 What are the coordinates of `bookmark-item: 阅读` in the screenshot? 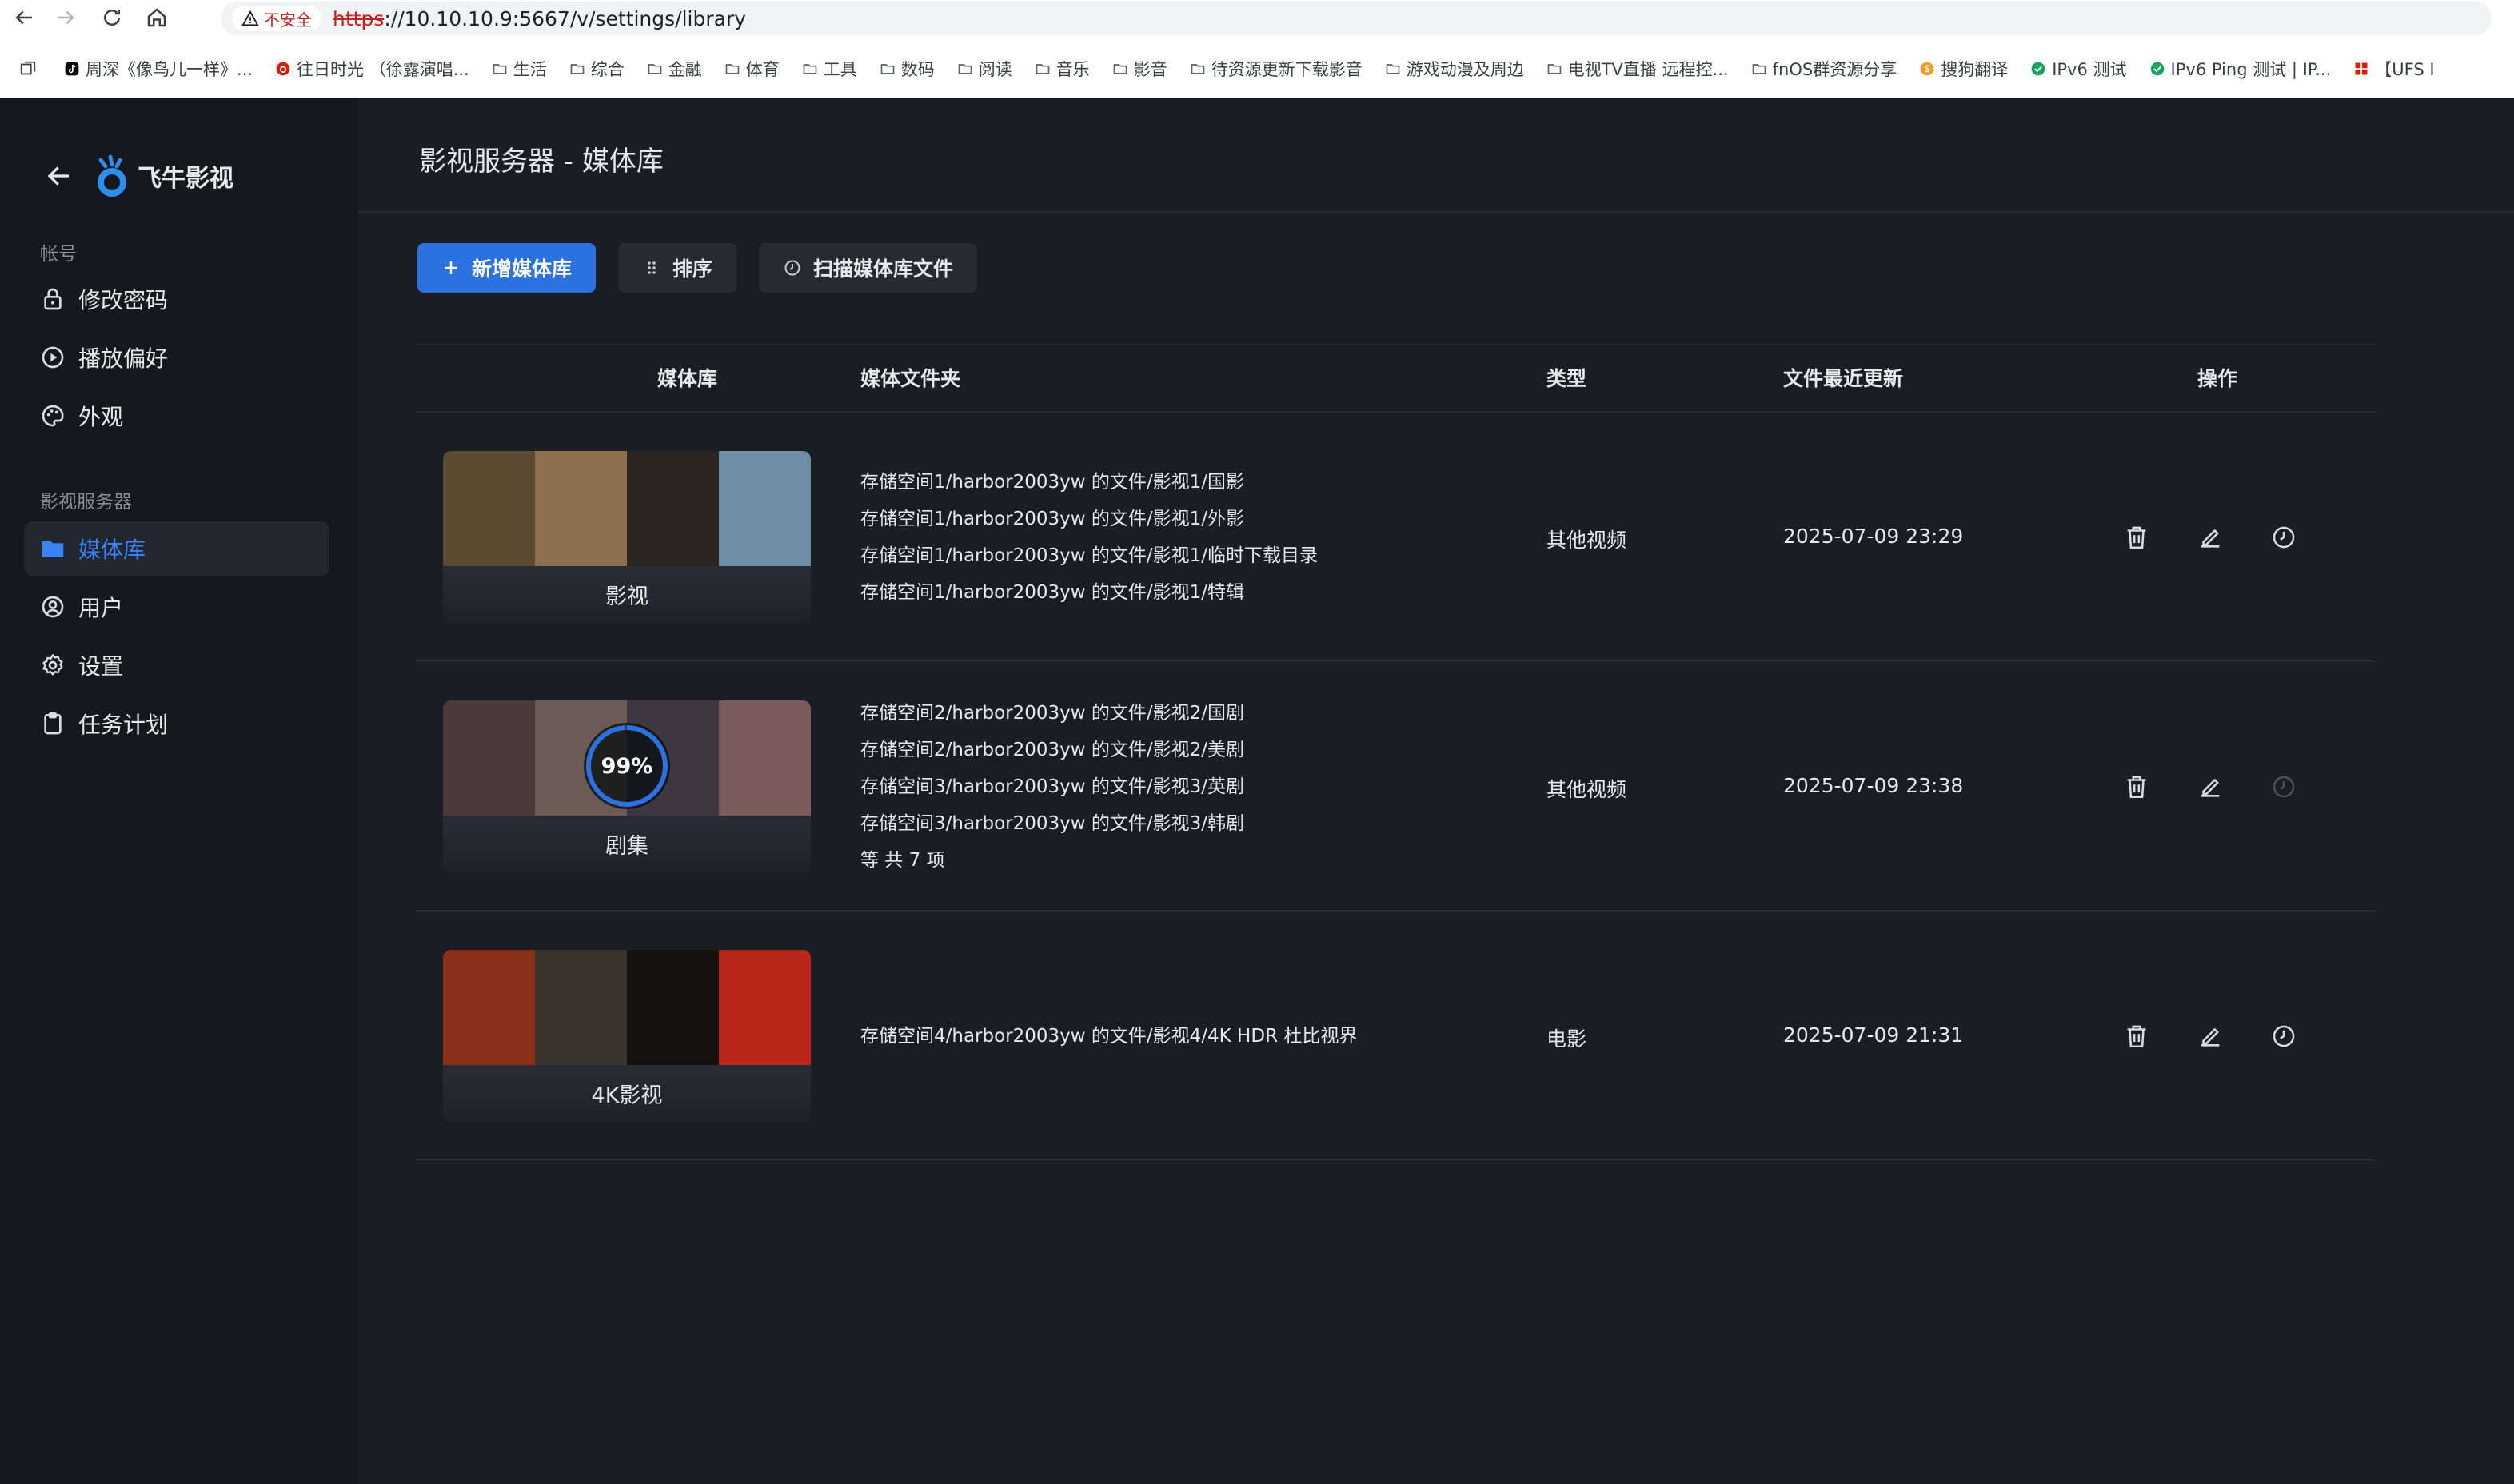 It's located at (984, 69).